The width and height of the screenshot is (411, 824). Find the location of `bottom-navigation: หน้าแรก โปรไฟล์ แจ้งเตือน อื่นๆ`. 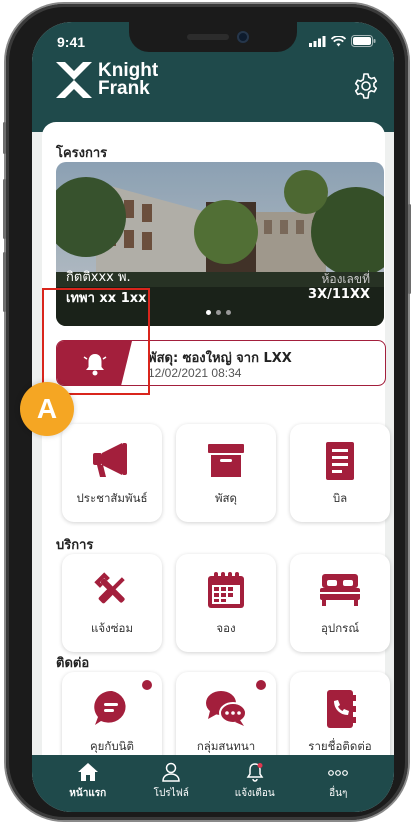

bottom-navigation: หน้าแรก โปรไฟล์ แจ้งเตือน อื่นๆ is located at coordinates (213, 783).